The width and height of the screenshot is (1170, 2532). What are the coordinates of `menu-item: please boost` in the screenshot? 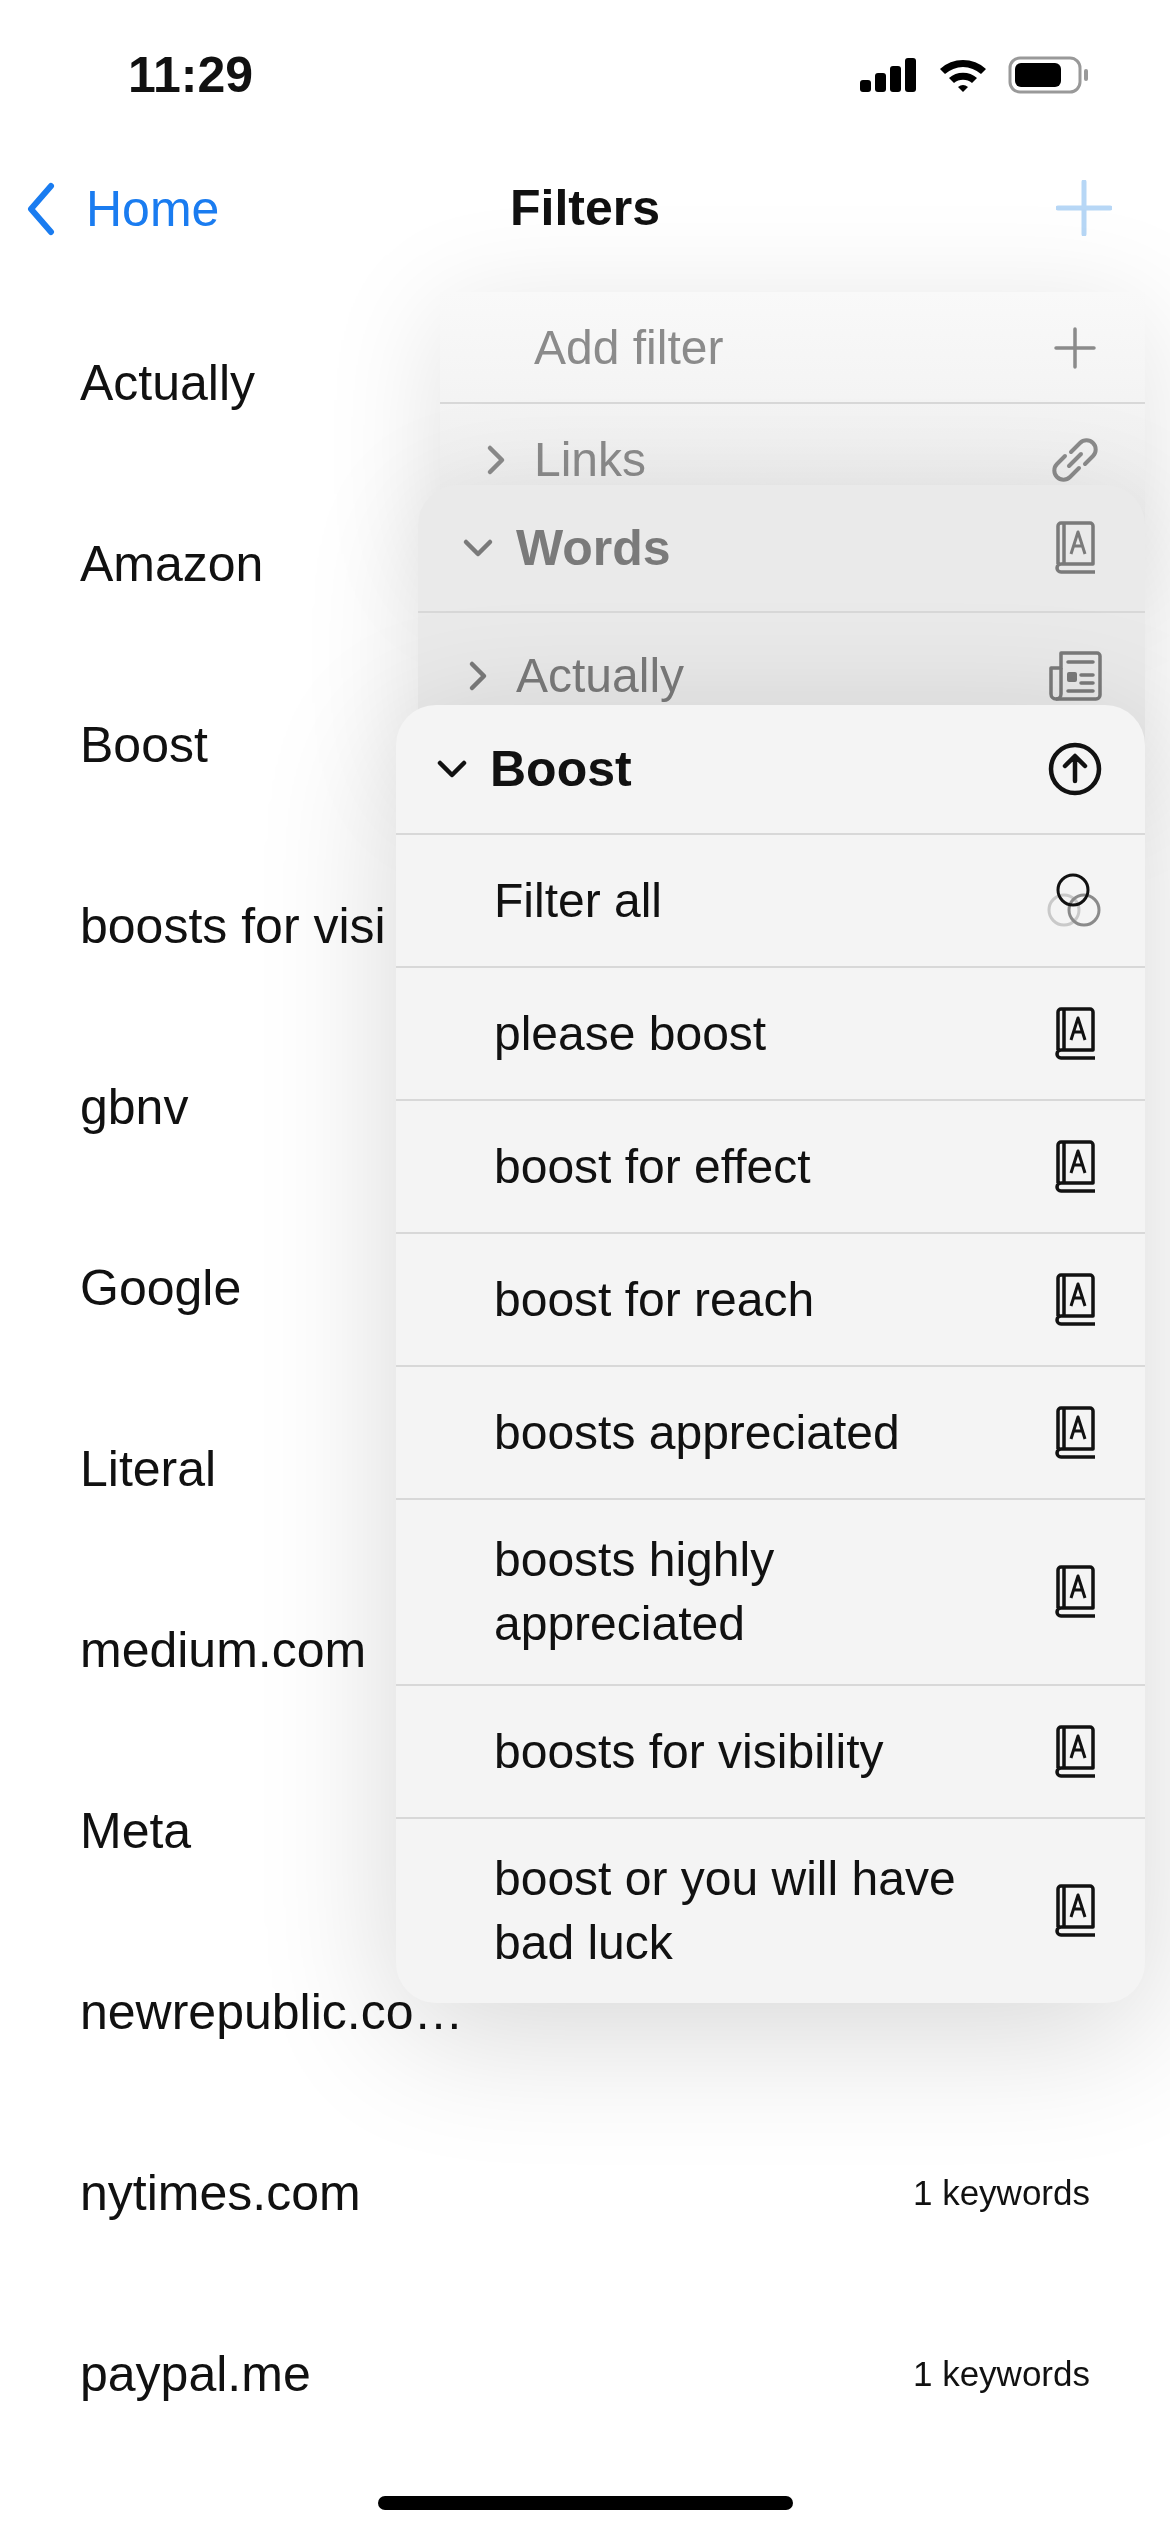 It's located at (770, 1034).